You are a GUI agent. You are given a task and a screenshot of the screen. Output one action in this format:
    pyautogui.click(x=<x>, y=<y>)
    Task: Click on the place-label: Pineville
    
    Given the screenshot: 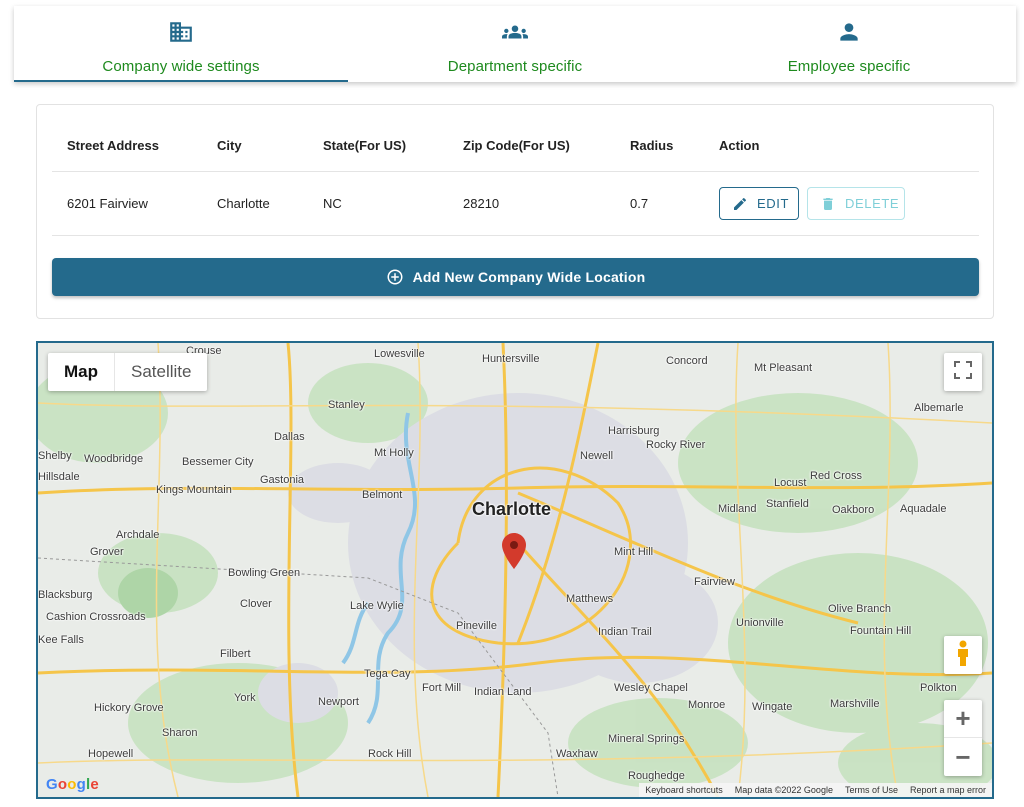 What is the action you would take?
    pyautogui.click(x=476, y=626)
    